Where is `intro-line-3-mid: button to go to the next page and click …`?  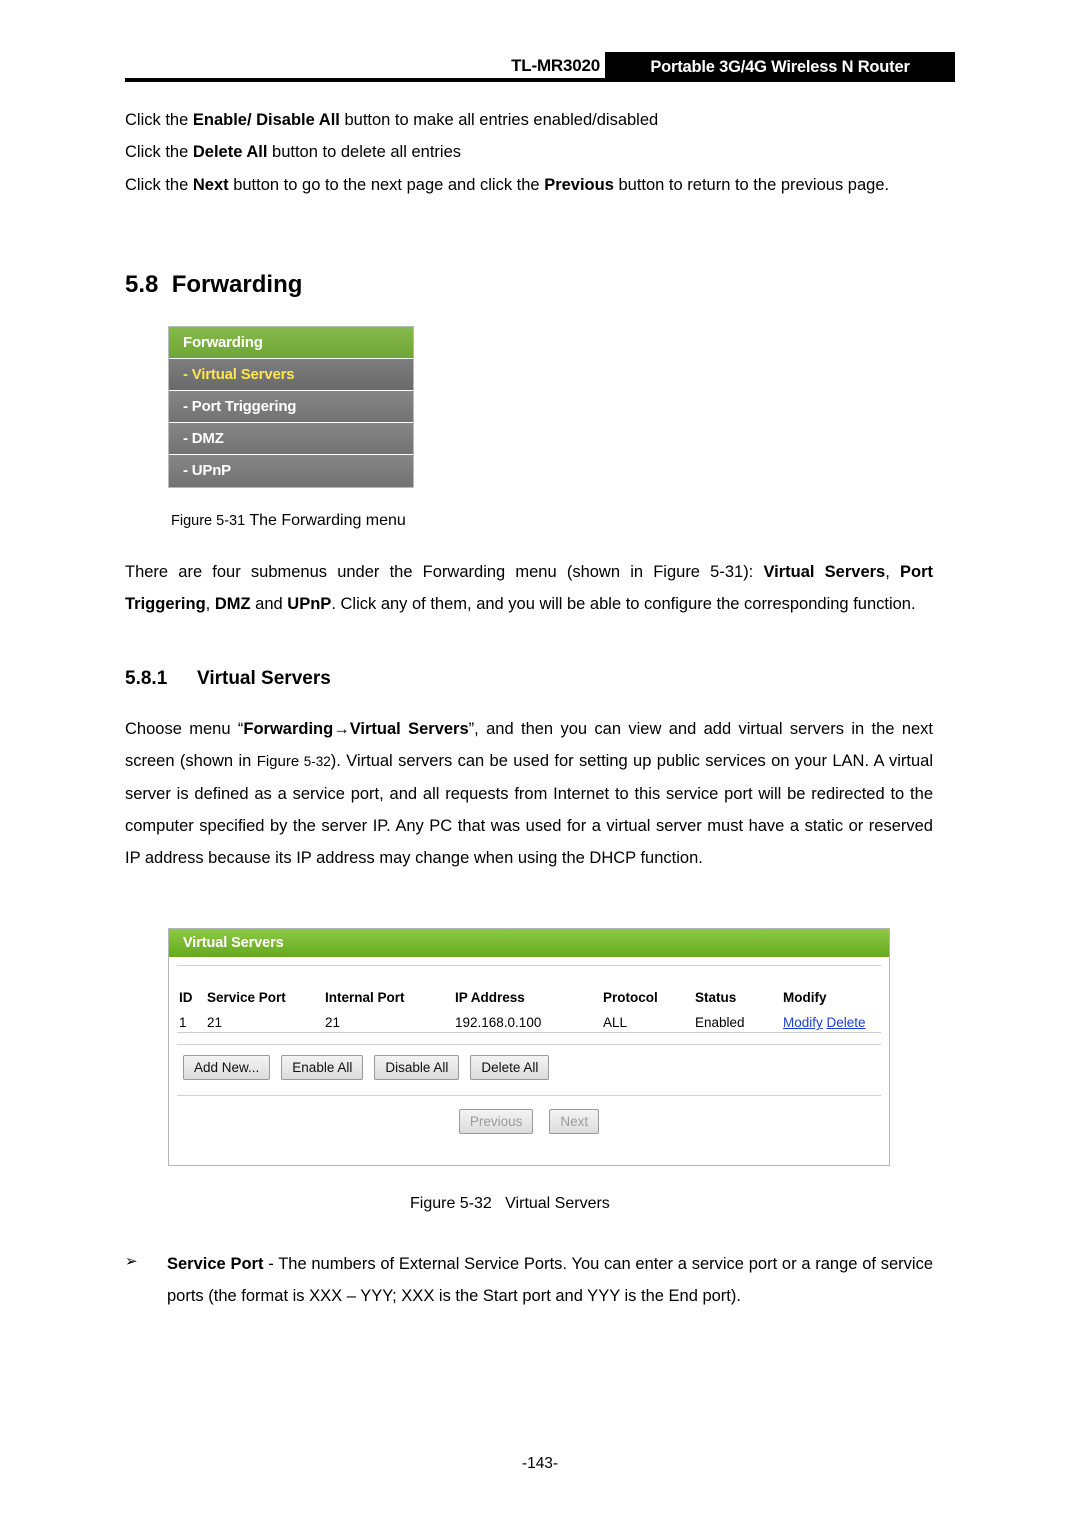 intro-line-3-mid: button to go to the next page and click … is located at coordinates (386, 185).